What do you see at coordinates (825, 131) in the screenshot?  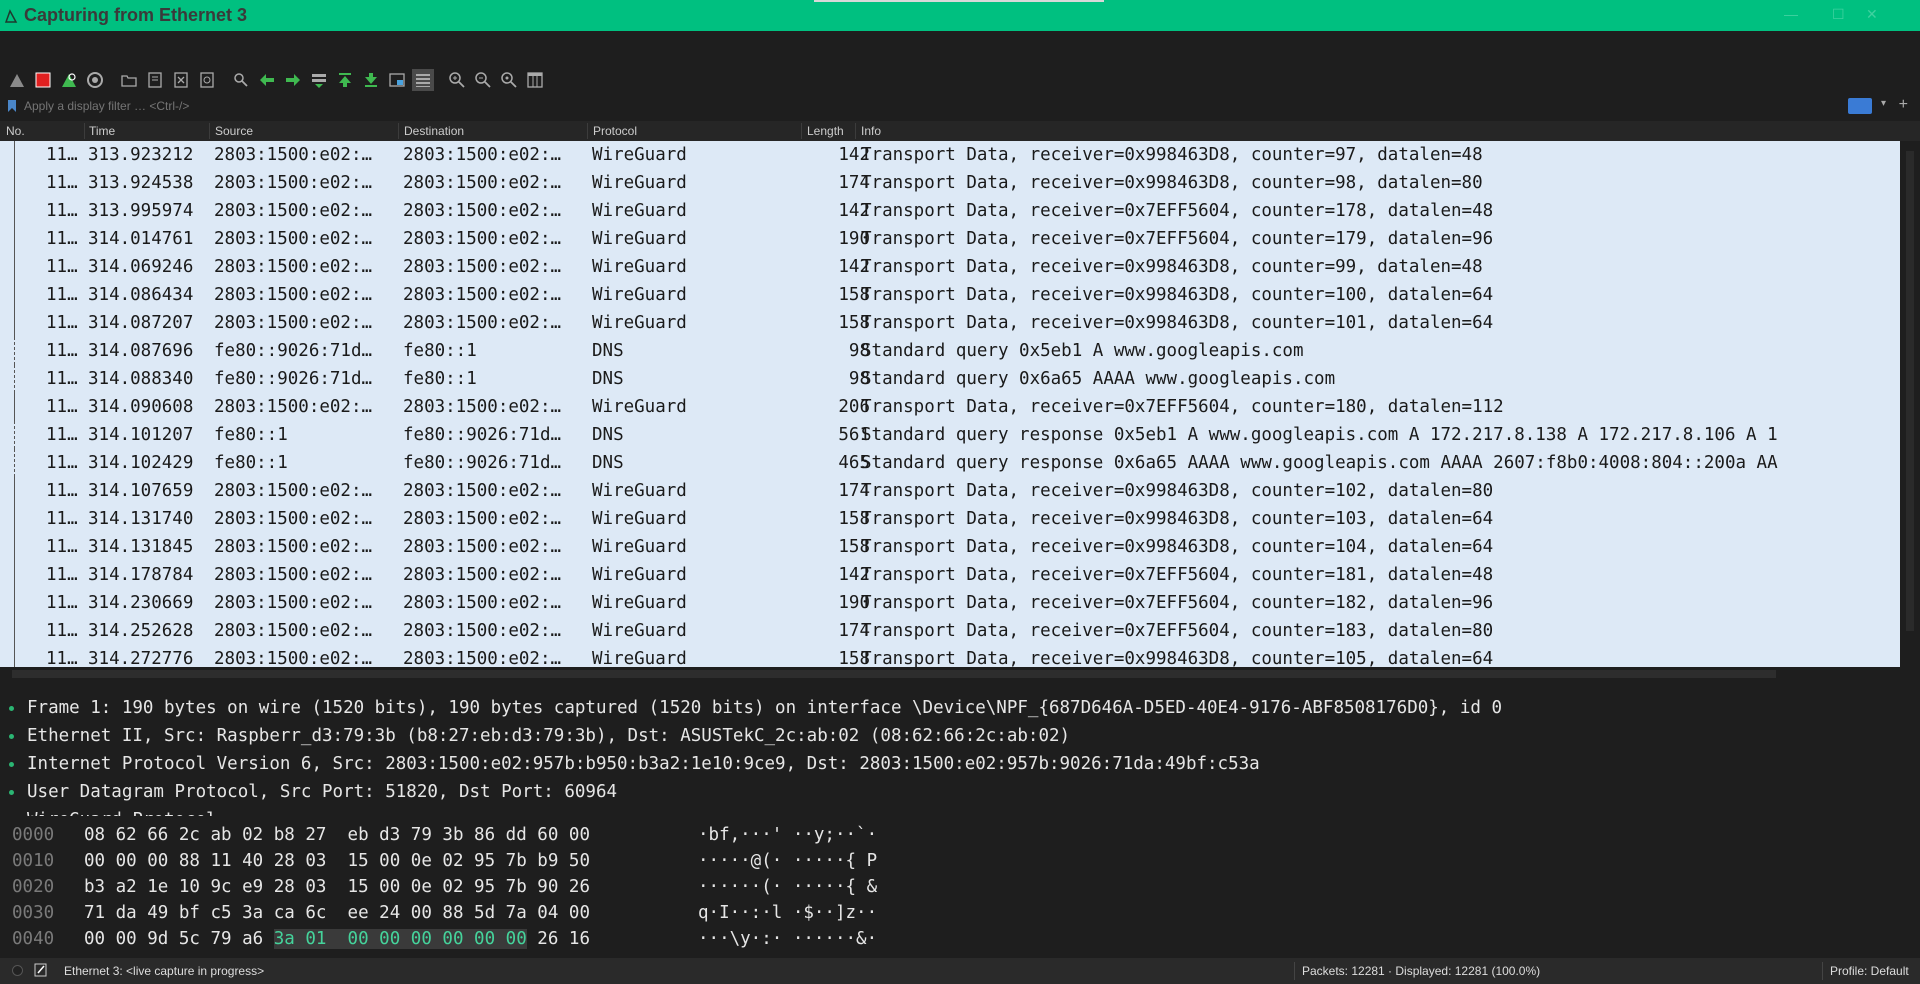 I see `column-header-length: Length` at bounding box center [825, 131].